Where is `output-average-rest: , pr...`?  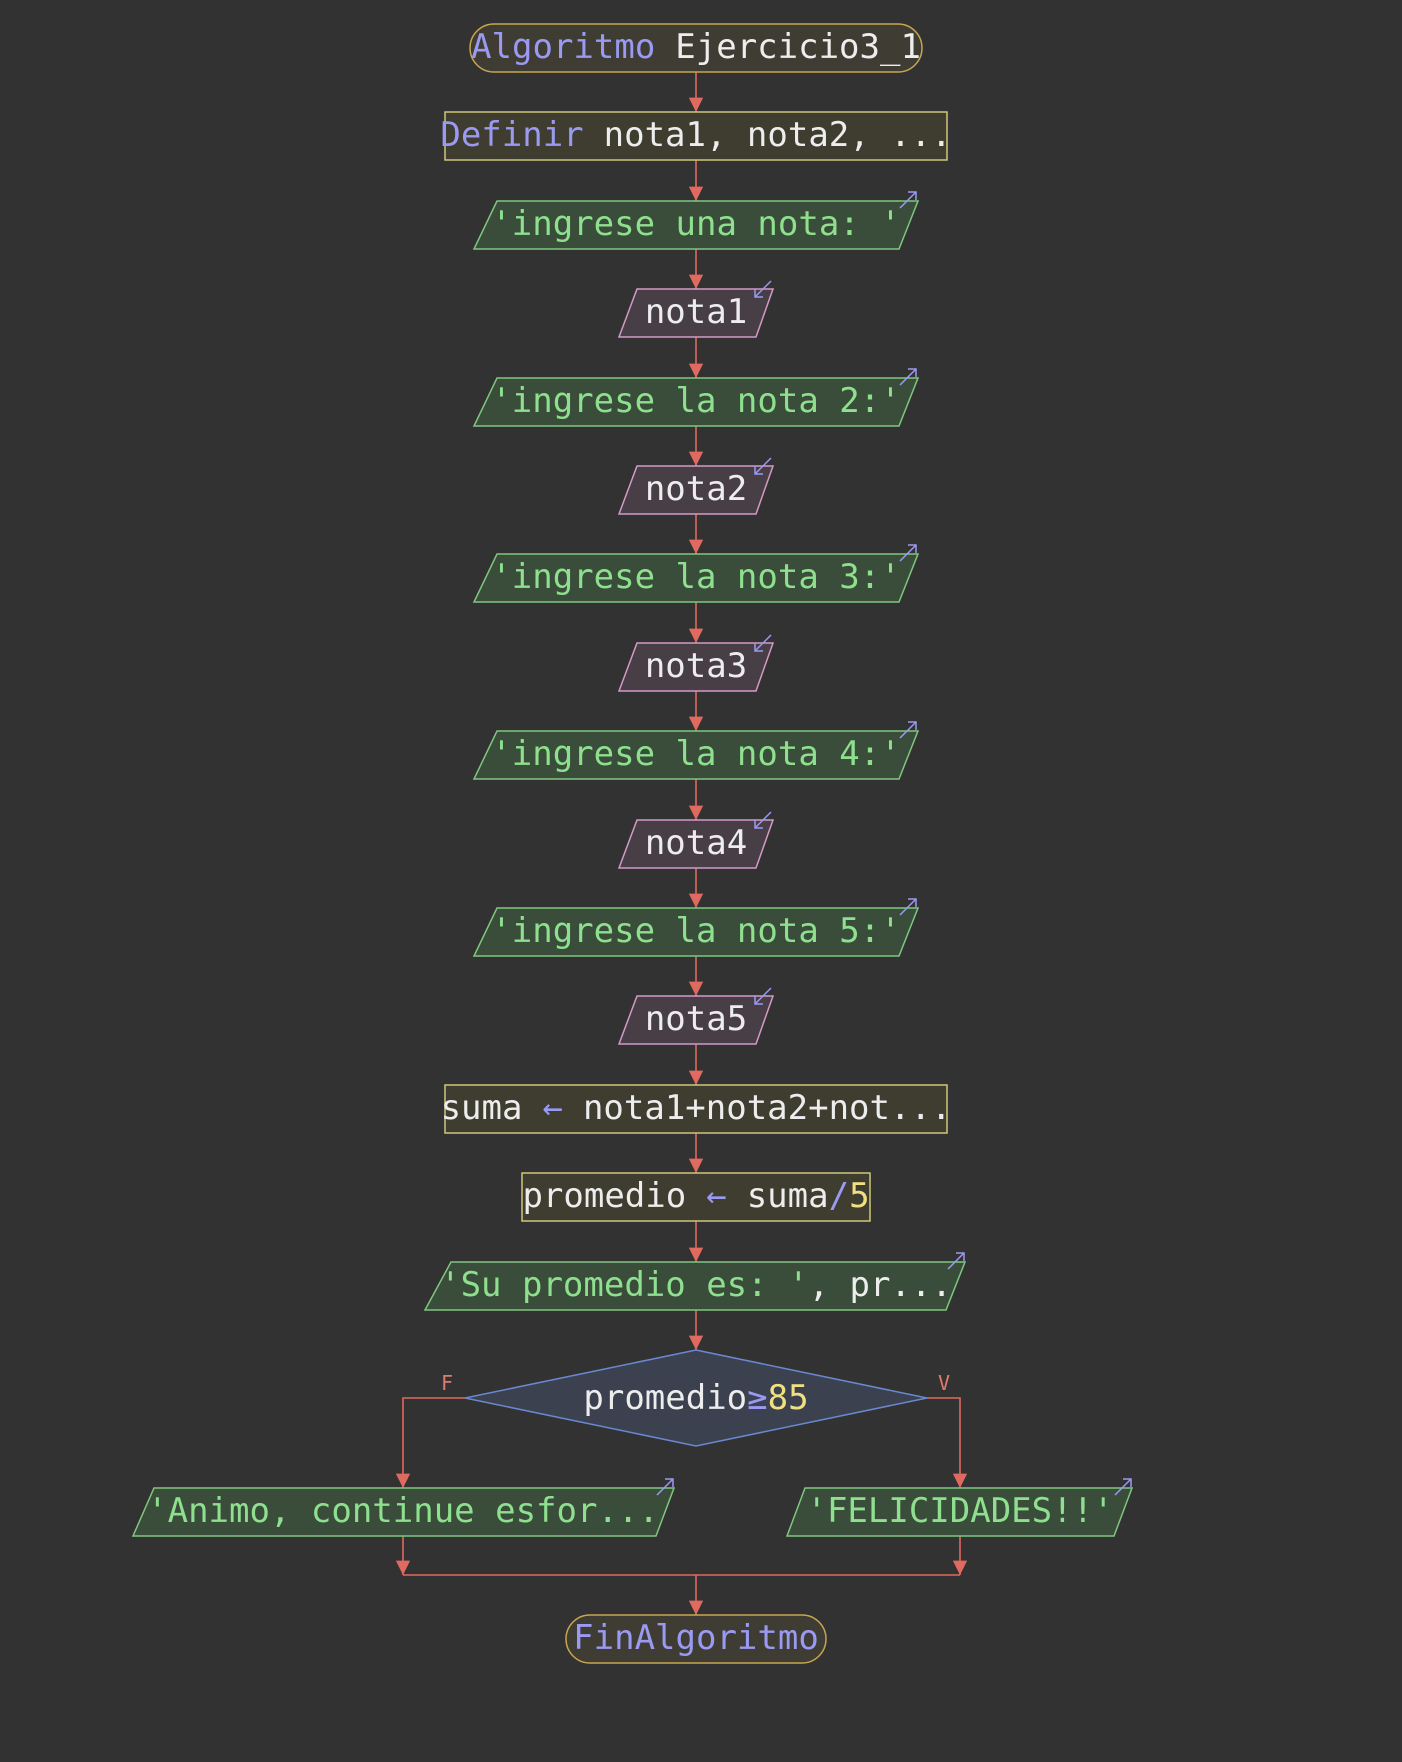
output-average-rest: , pr... is located at coordinates (880, 1285).